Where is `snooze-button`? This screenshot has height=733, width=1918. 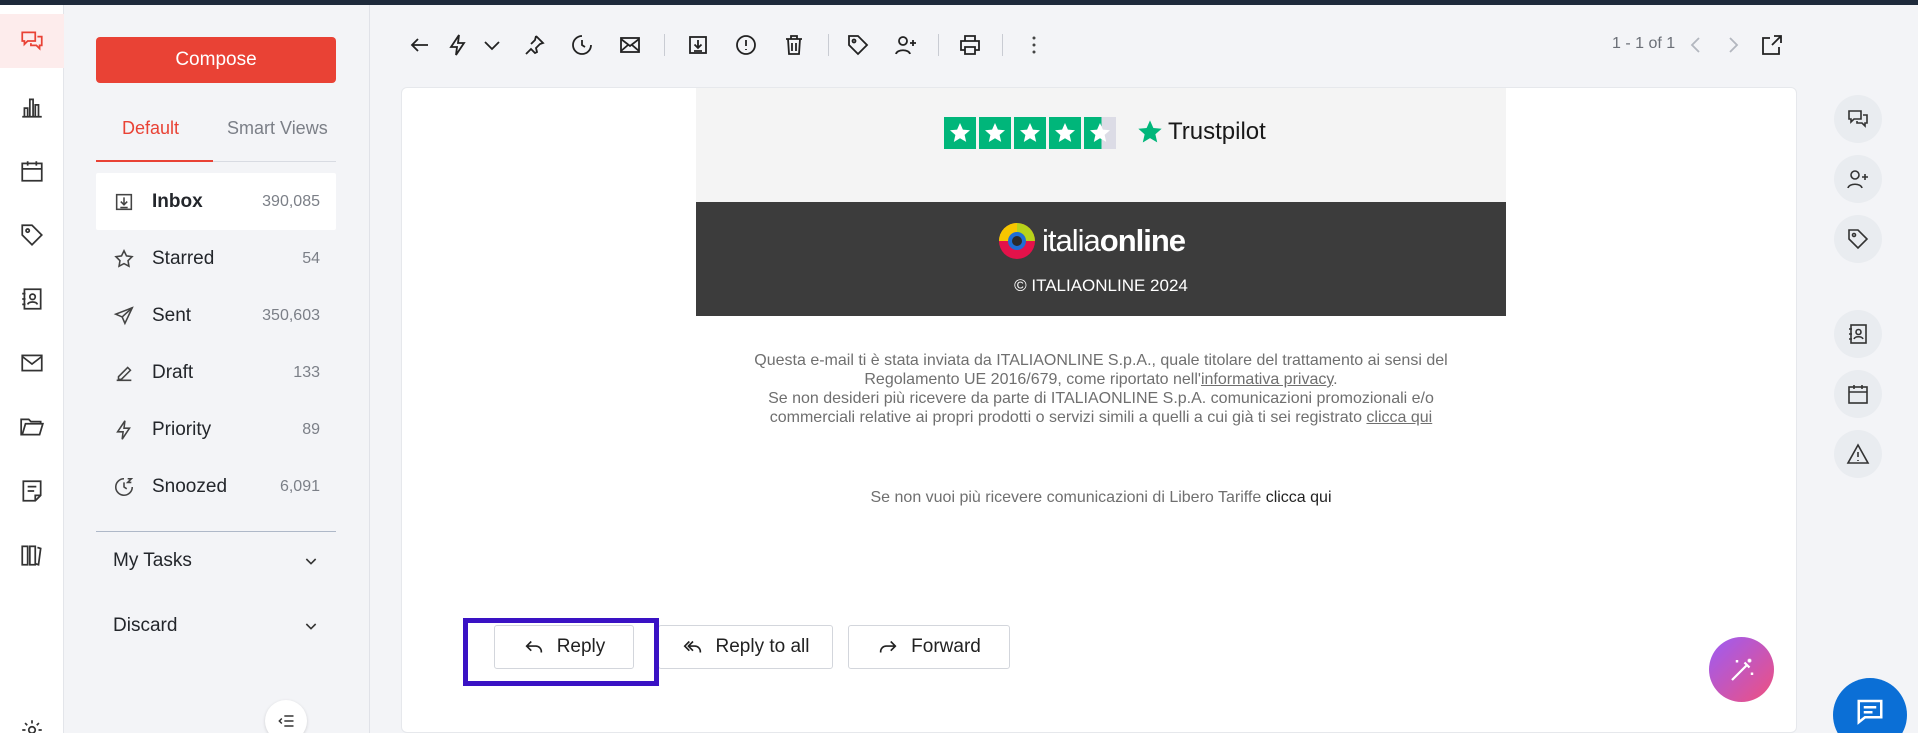
snooze-button is located at coordinates (582, 45).